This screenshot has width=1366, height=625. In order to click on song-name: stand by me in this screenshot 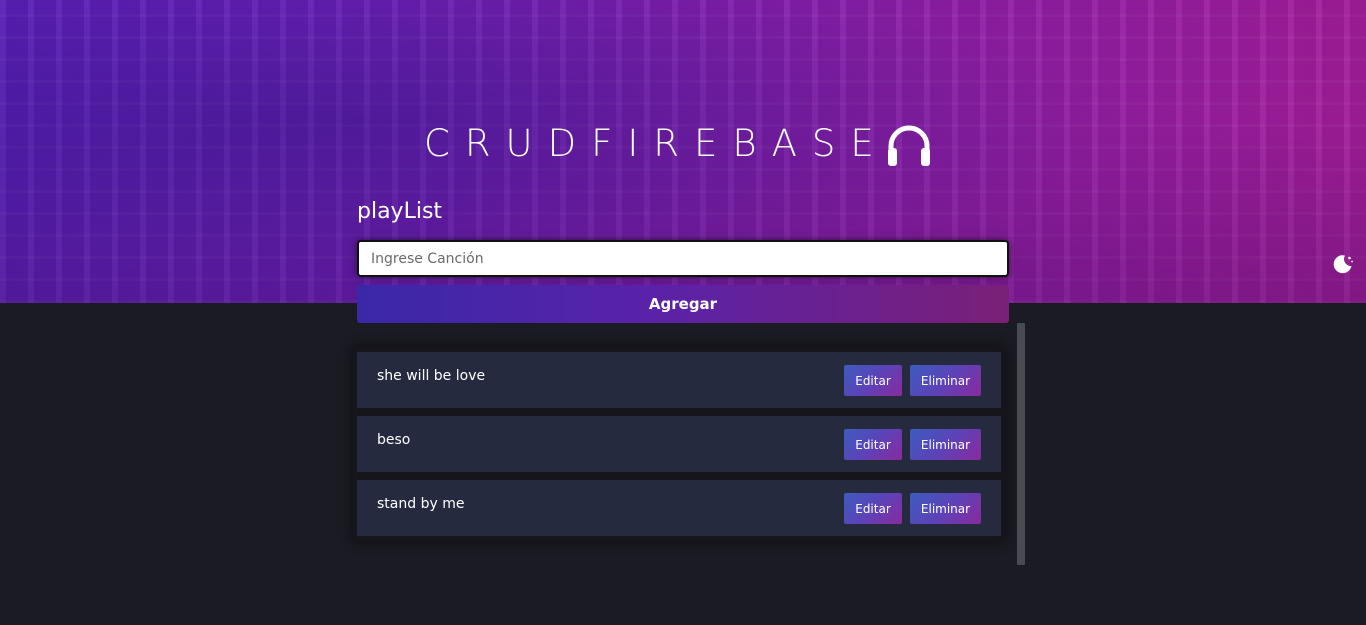, I will do `click(421, 504)`.